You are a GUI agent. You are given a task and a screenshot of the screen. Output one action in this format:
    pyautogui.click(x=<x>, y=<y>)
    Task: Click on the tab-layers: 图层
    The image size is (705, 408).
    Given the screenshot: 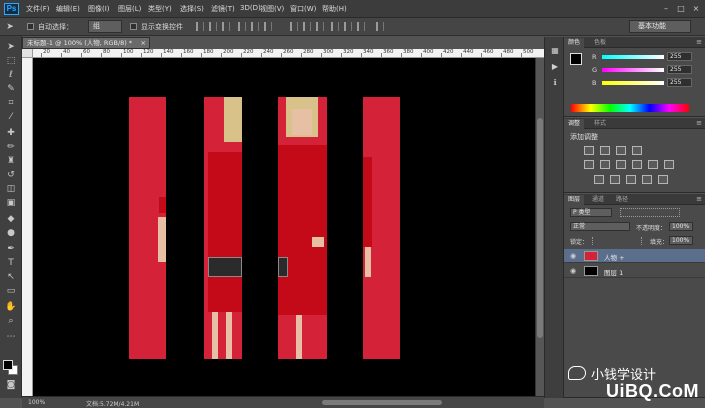 What is the action you would take?
    pyautogui.click(x=574, y=200)
    